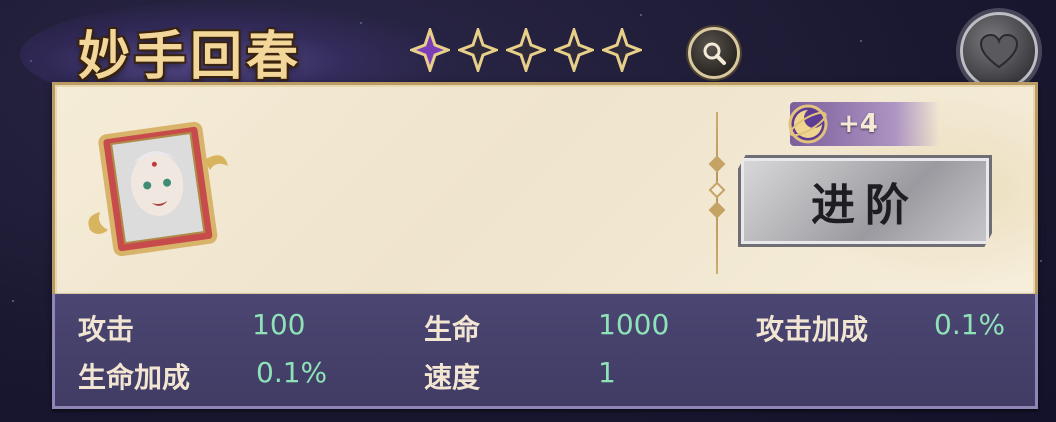 This screenshot has width=1056, height=422. Describe the element at coordinates (970, 324) in the screenshot. I see `stat-value-attack-bonus: 0.1%` at that location.